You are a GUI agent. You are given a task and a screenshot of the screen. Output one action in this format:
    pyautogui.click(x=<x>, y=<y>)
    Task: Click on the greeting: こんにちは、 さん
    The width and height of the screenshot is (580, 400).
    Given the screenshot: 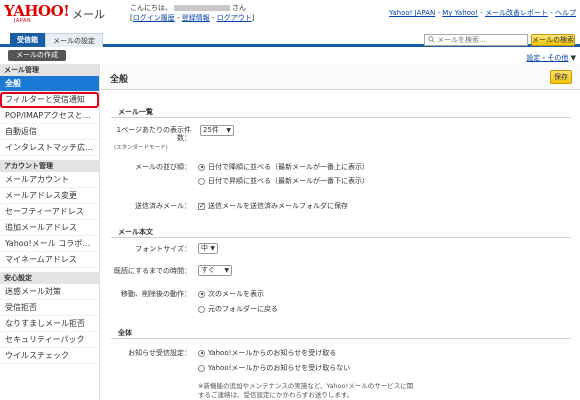 What is the action you would take?
    pyautogui.click(x=188, y=8)
    